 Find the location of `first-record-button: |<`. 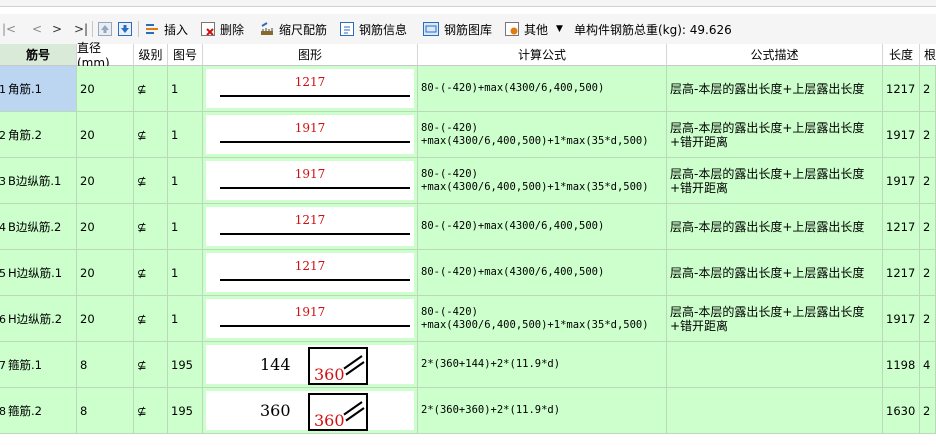

first-record-button: |< is located at coordinates (9, 29).